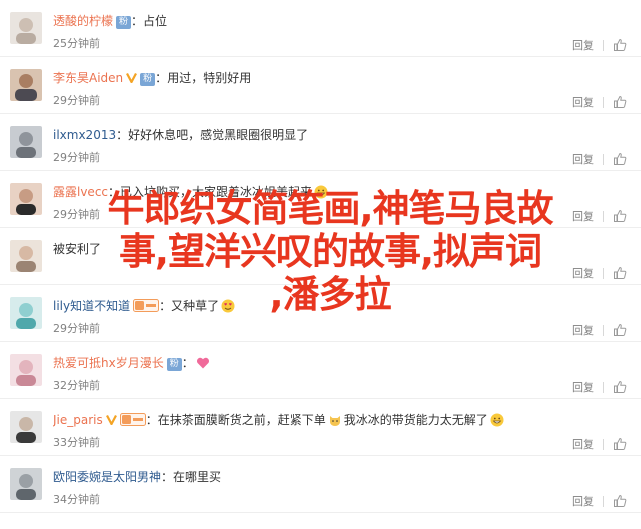 The width and height of the screenshot is (641, 529). Describe the element at coordinates (497, 420) in the screenshot. I see `grin-icon` at that location.